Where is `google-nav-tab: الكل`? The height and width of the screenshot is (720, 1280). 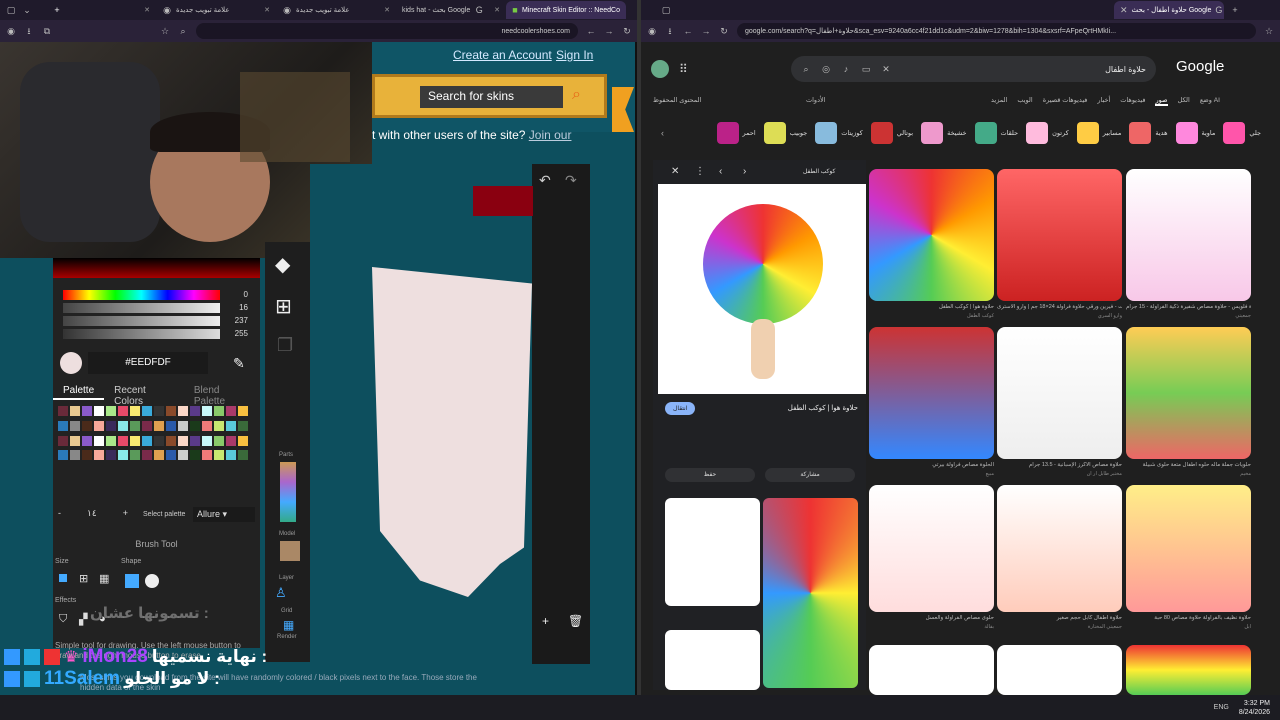 google-nav-tab: الكل is located at coordinates (1184, 101).